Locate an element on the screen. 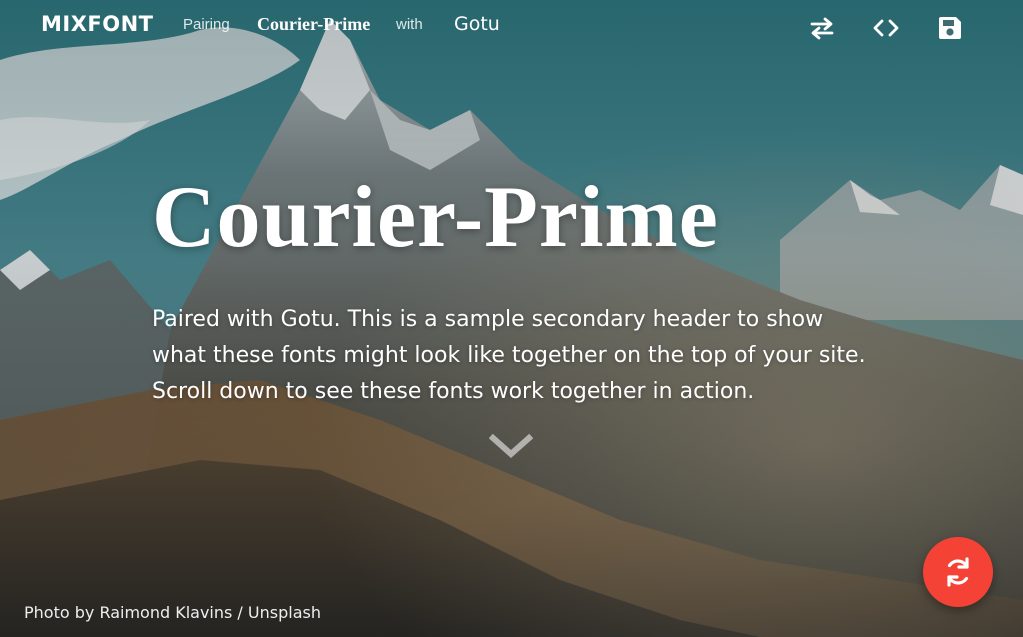 This screenshot has width=1023, height=637. refresh-icon is located at coordinates (958, 572).